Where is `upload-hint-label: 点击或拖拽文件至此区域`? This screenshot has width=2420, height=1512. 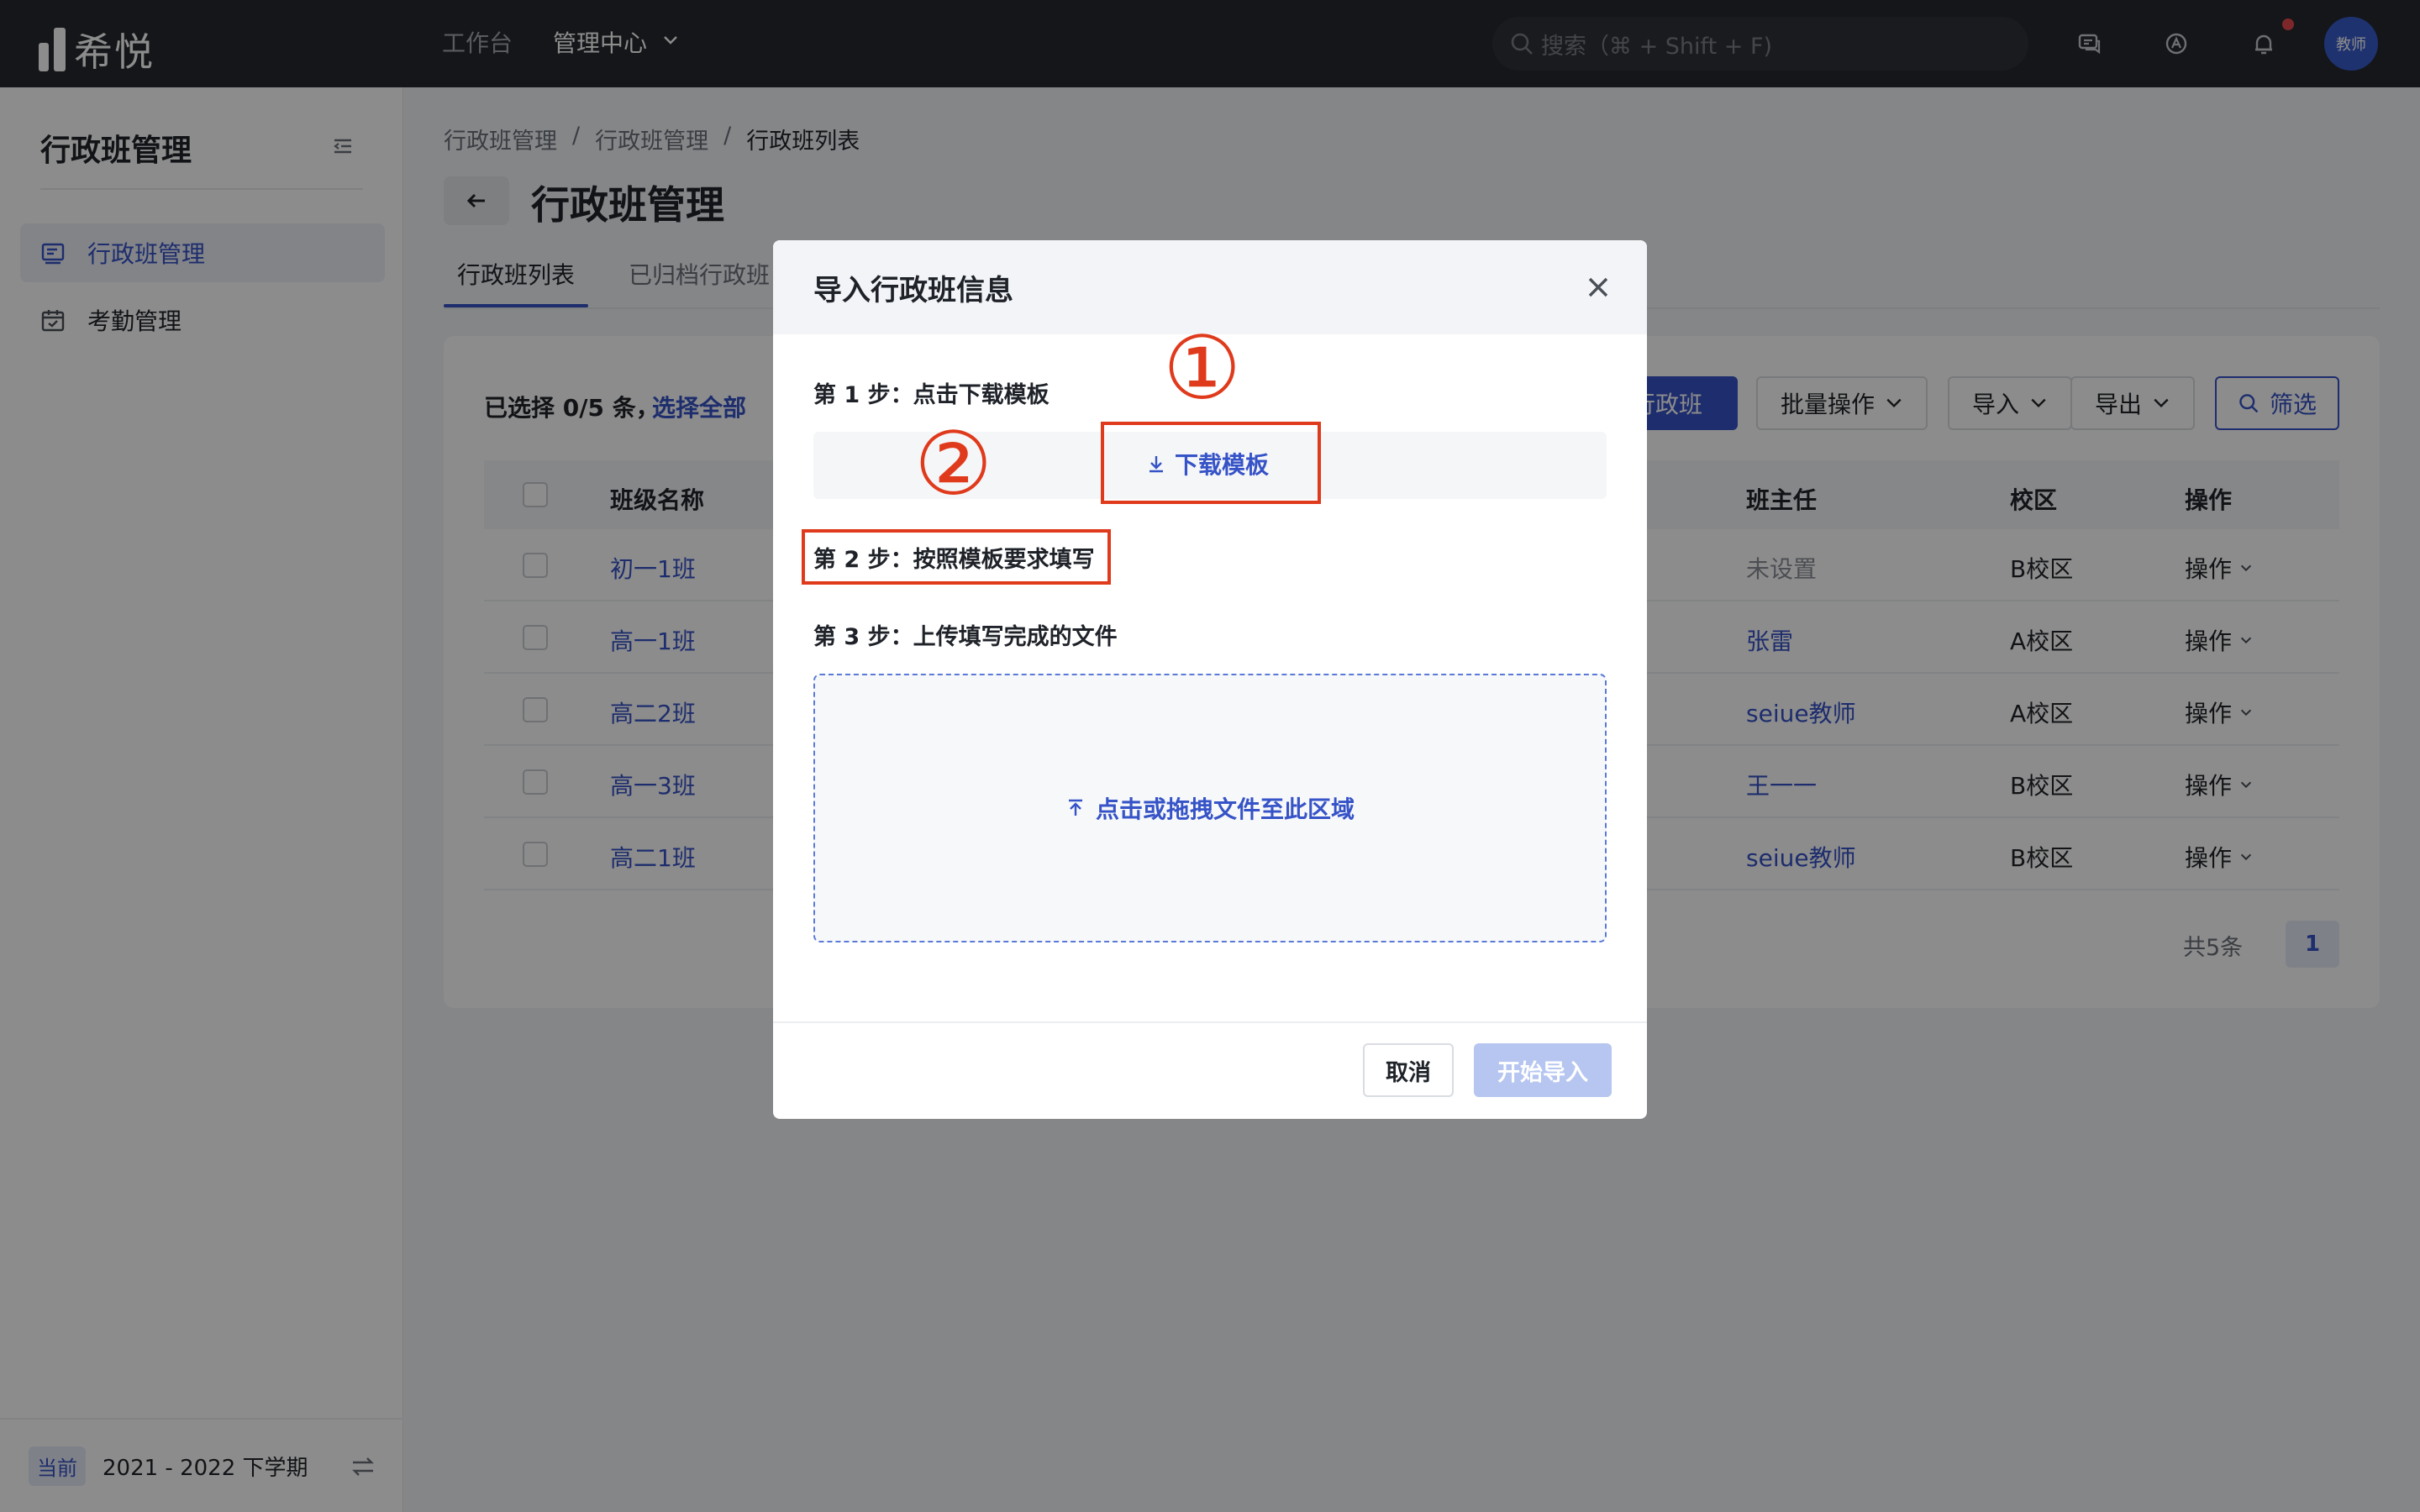 upload-hint-label: 点击或拖拽文件至此区域 is located at coordinates (1225, 809).